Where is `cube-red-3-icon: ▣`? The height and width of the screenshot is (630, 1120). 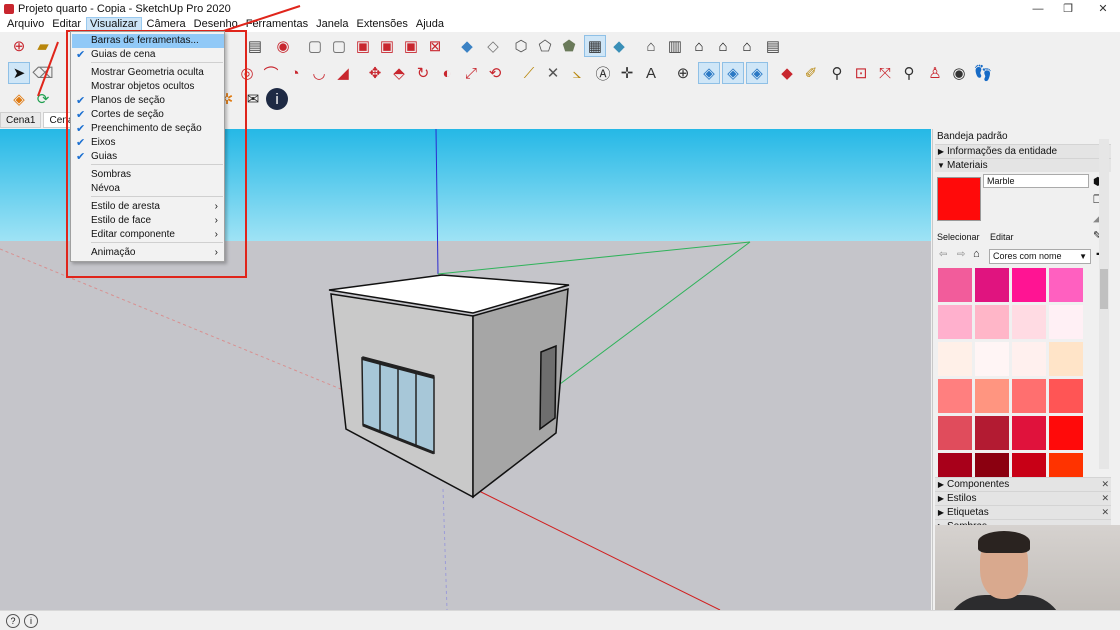 cube-red-3-icon: ▣ is located at coordinates (411, 46).